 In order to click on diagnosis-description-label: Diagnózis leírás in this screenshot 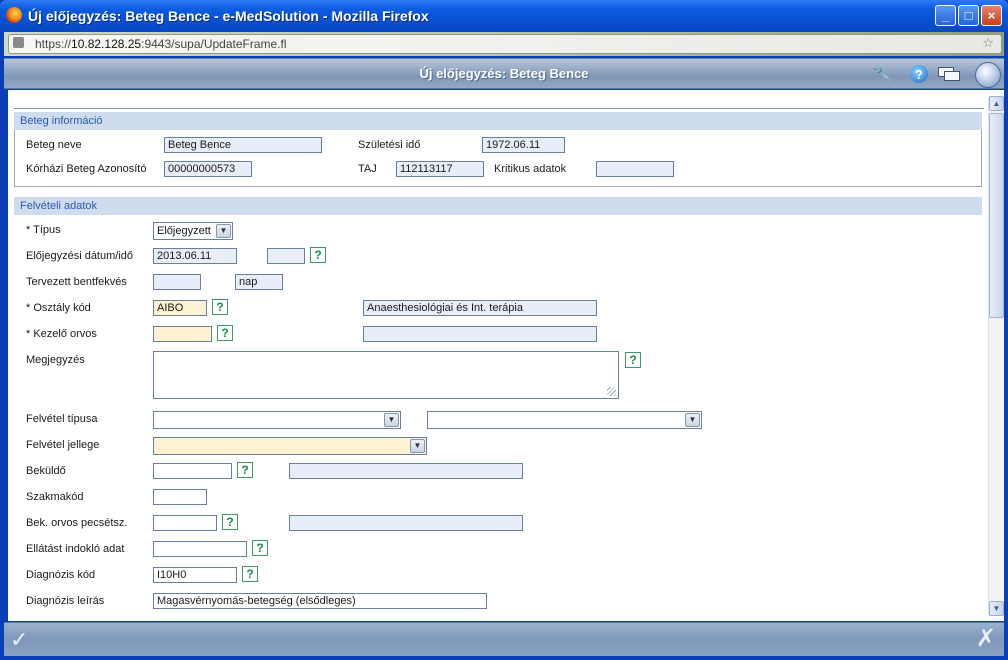, I will do `click(65, 601)`.